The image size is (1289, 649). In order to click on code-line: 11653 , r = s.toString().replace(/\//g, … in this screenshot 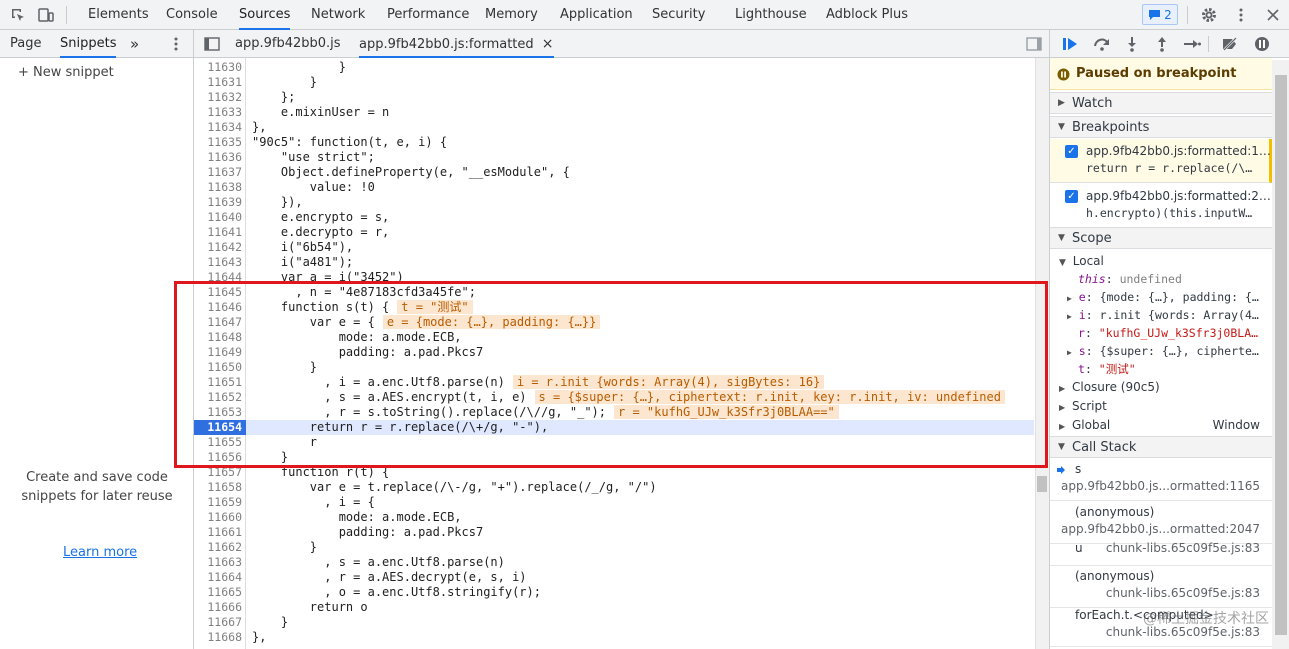, I will do `click(614, 412)`.